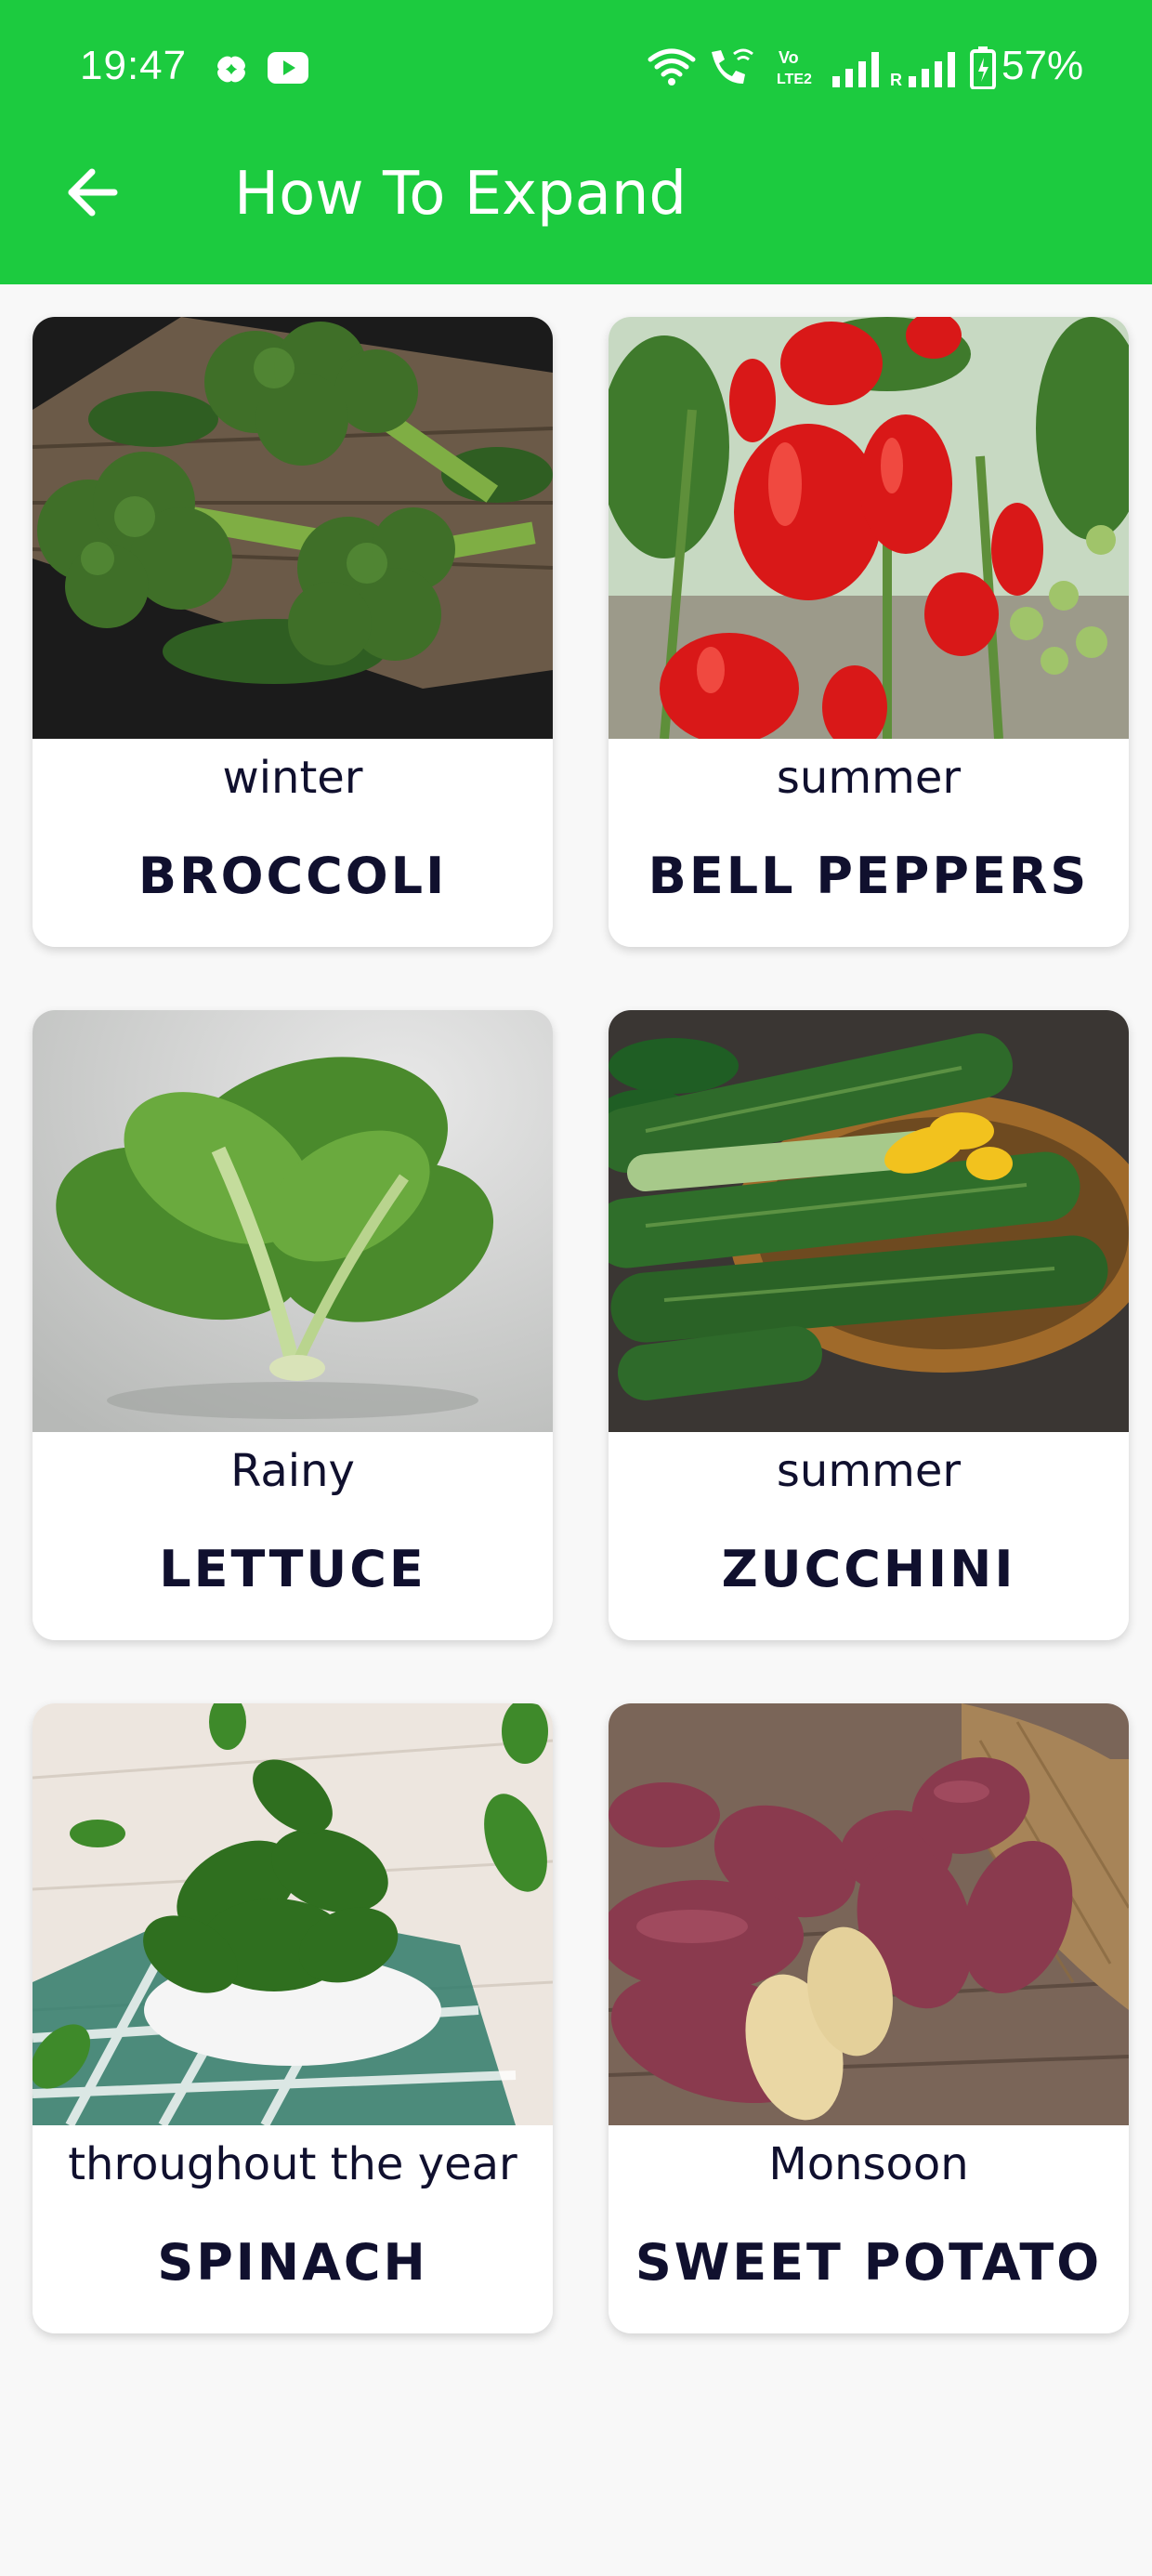 This screenshot has height=2576, width=1152. What do you see at coordinates (795, 68) in the screenshot?
I see `volte-icon: Vo LTE2` at bounding box center [795, 68].